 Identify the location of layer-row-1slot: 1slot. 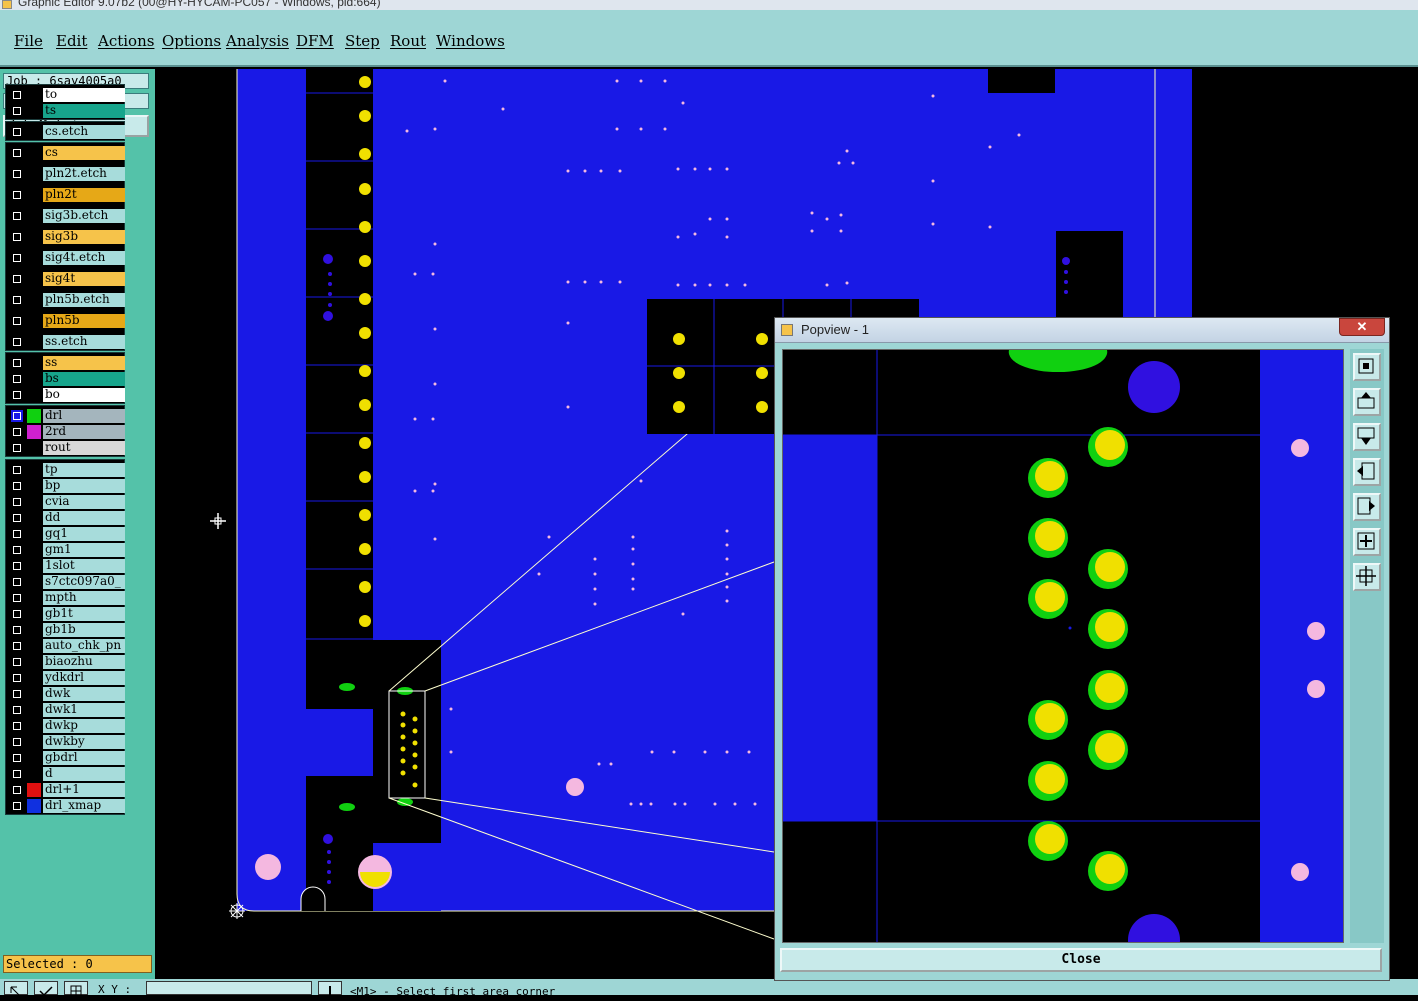
(67, 566).